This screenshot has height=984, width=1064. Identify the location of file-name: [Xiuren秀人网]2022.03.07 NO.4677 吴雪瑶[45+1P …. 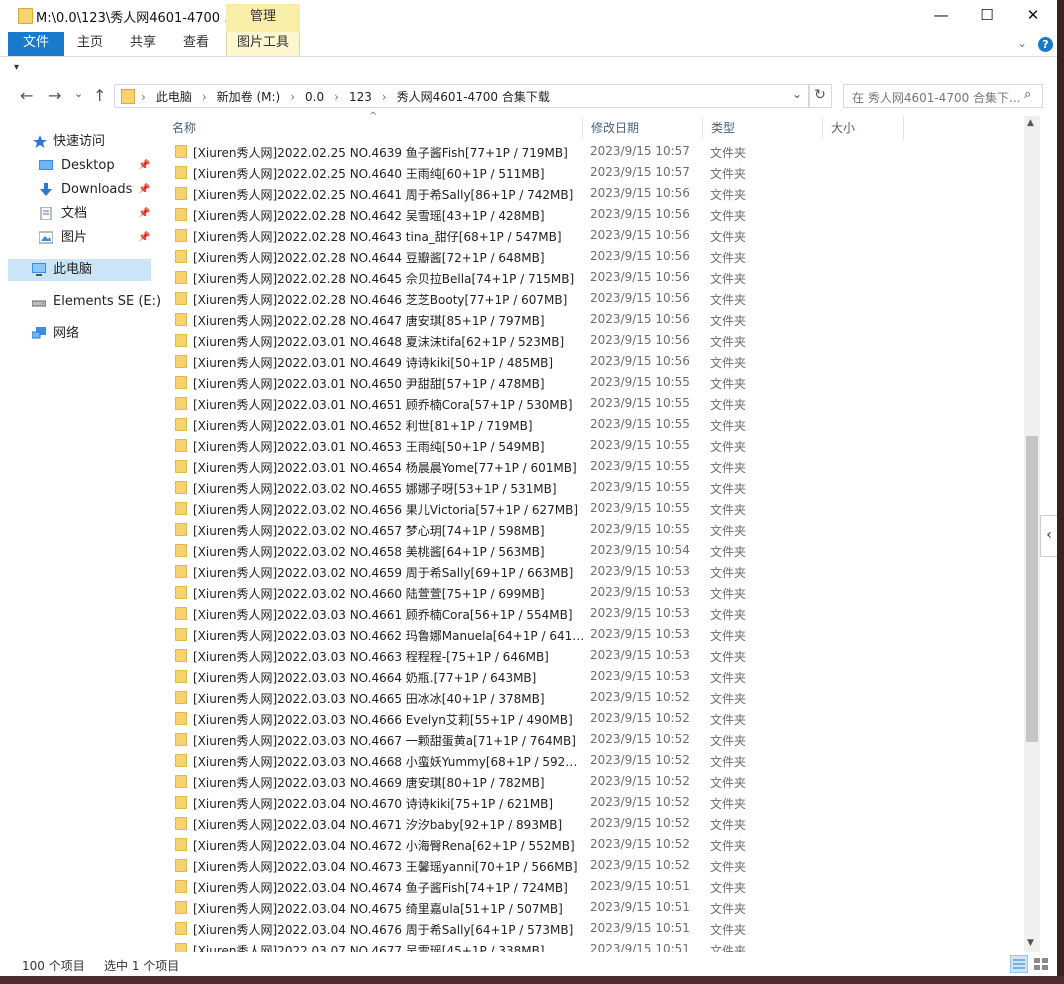
(389, 947).